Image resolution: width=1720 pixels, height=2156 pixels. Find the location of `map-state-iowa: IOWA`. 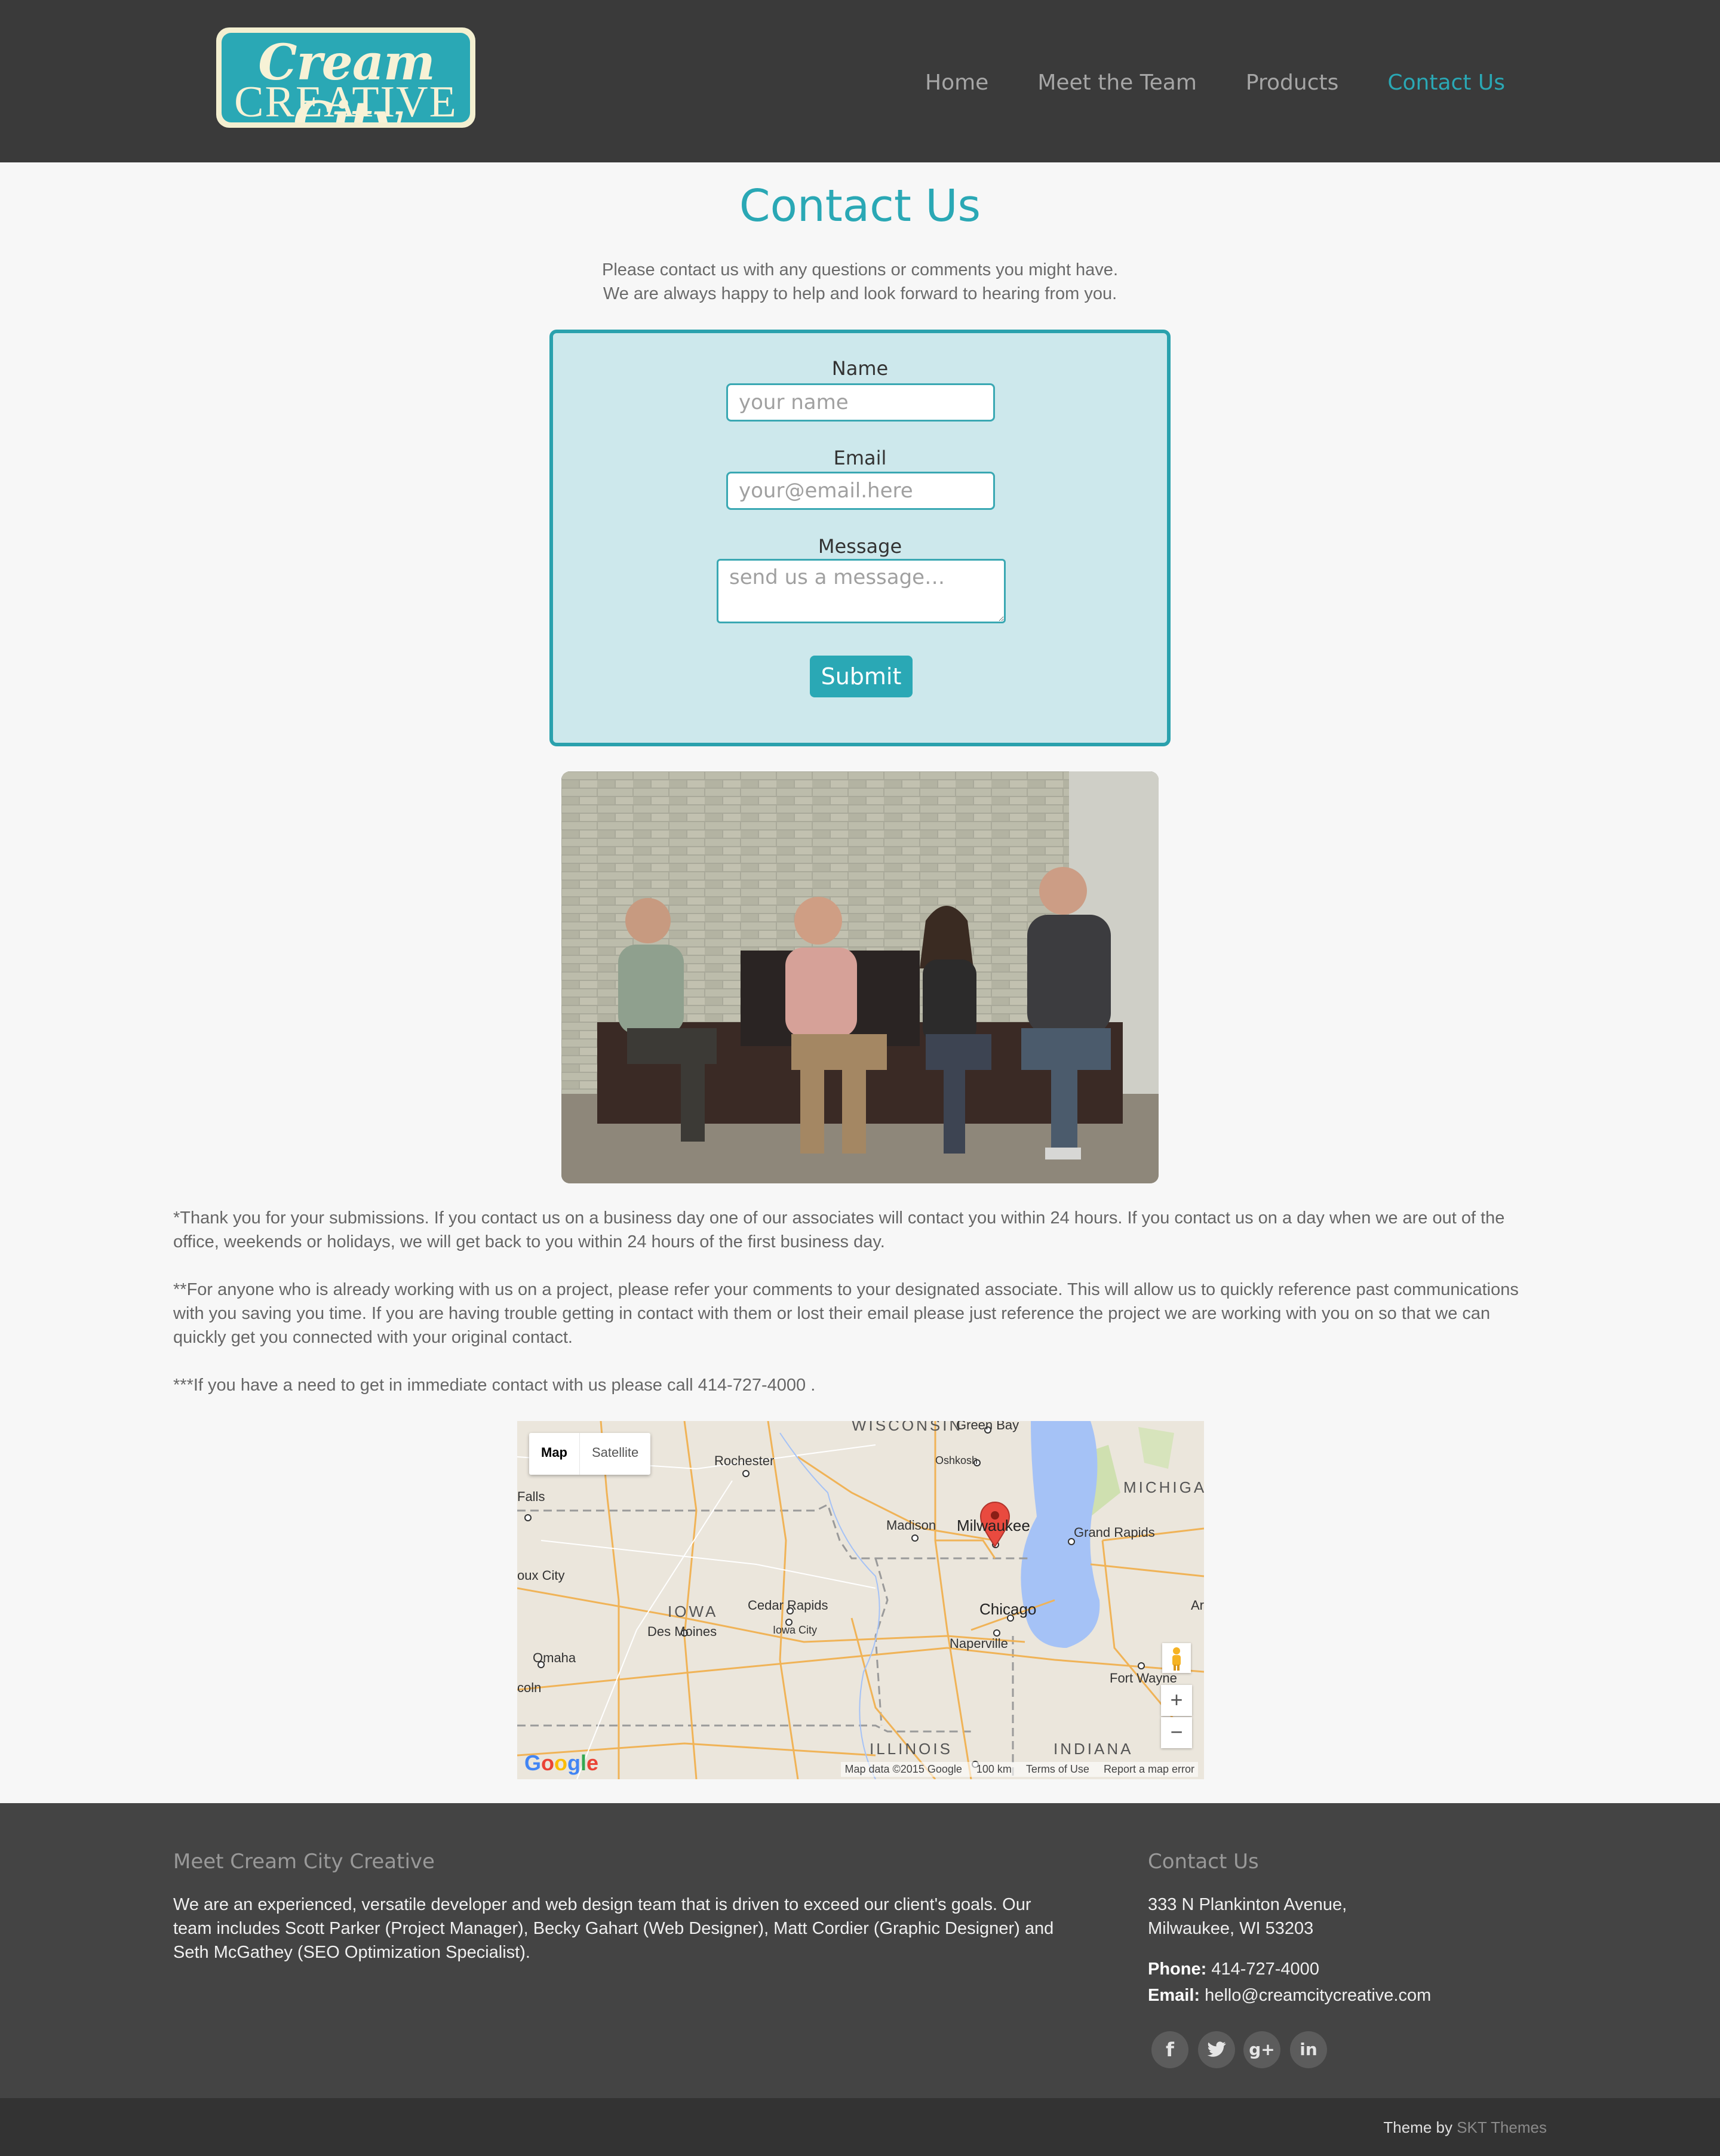

map-state-iowa: IOWA is located at coordinates (693, 1611).